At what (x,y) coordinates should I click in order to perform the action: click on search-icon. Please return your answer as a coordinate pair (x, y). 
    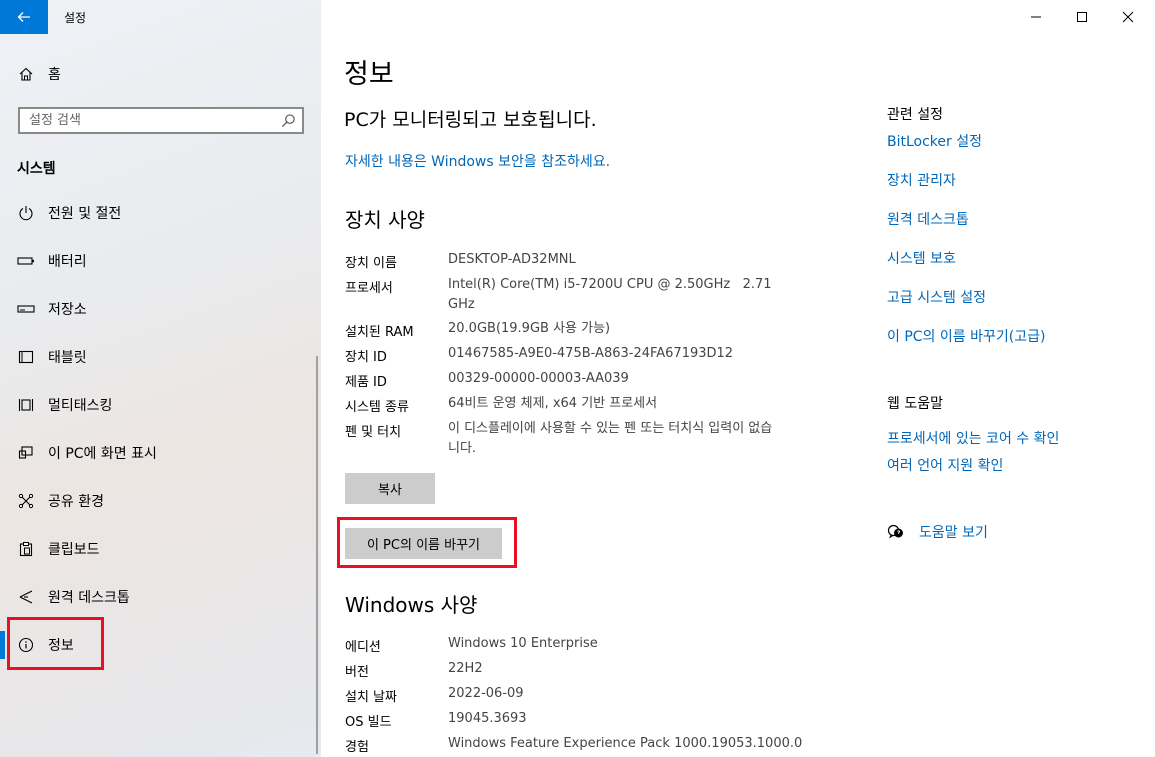
    Looking at the image, I should click on (288, 120).